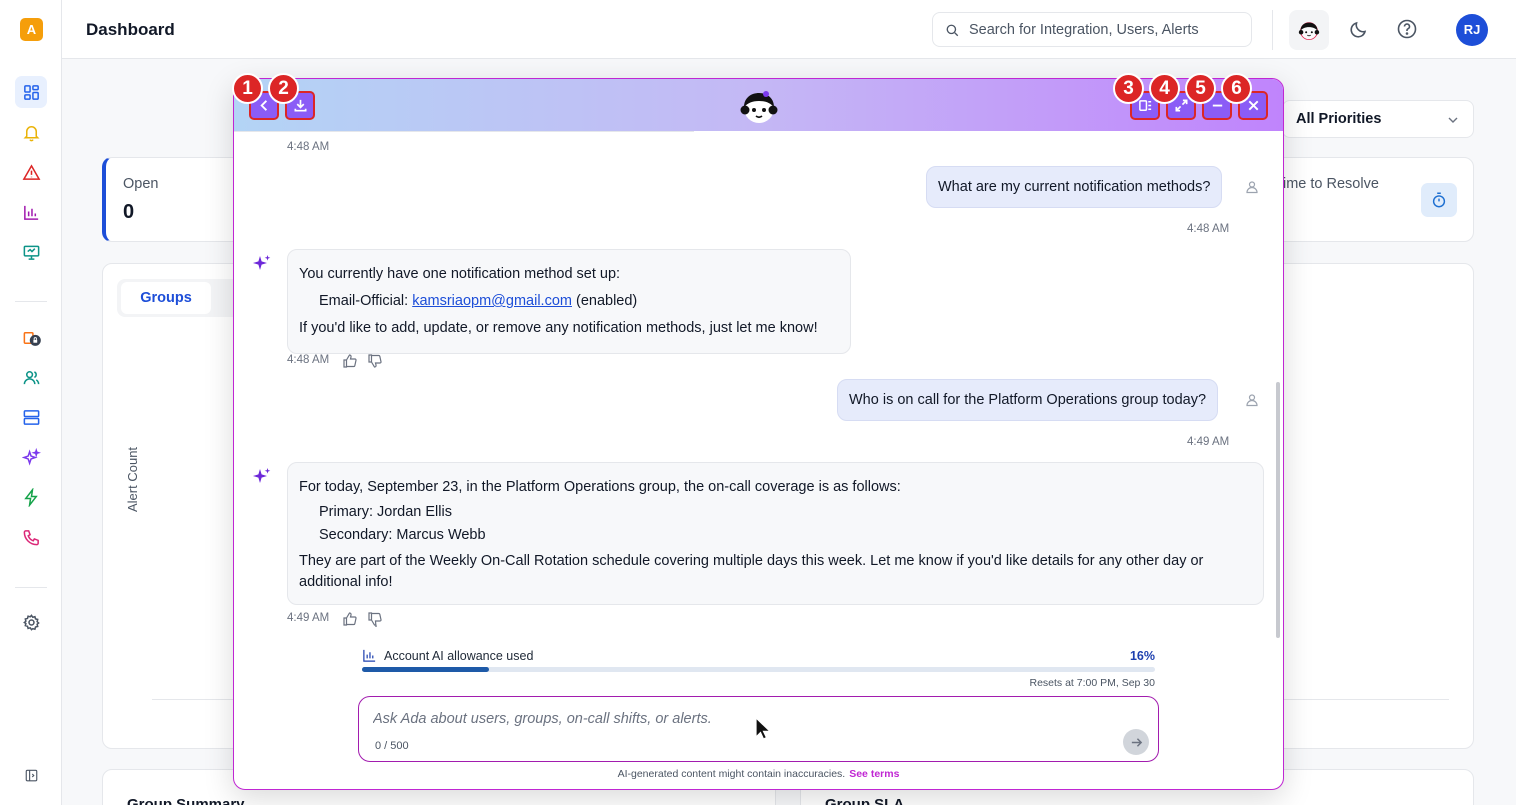 This screenshot has height=805, width=1516. I want to click on allowance-percent: 16%, so click(1142, 656).